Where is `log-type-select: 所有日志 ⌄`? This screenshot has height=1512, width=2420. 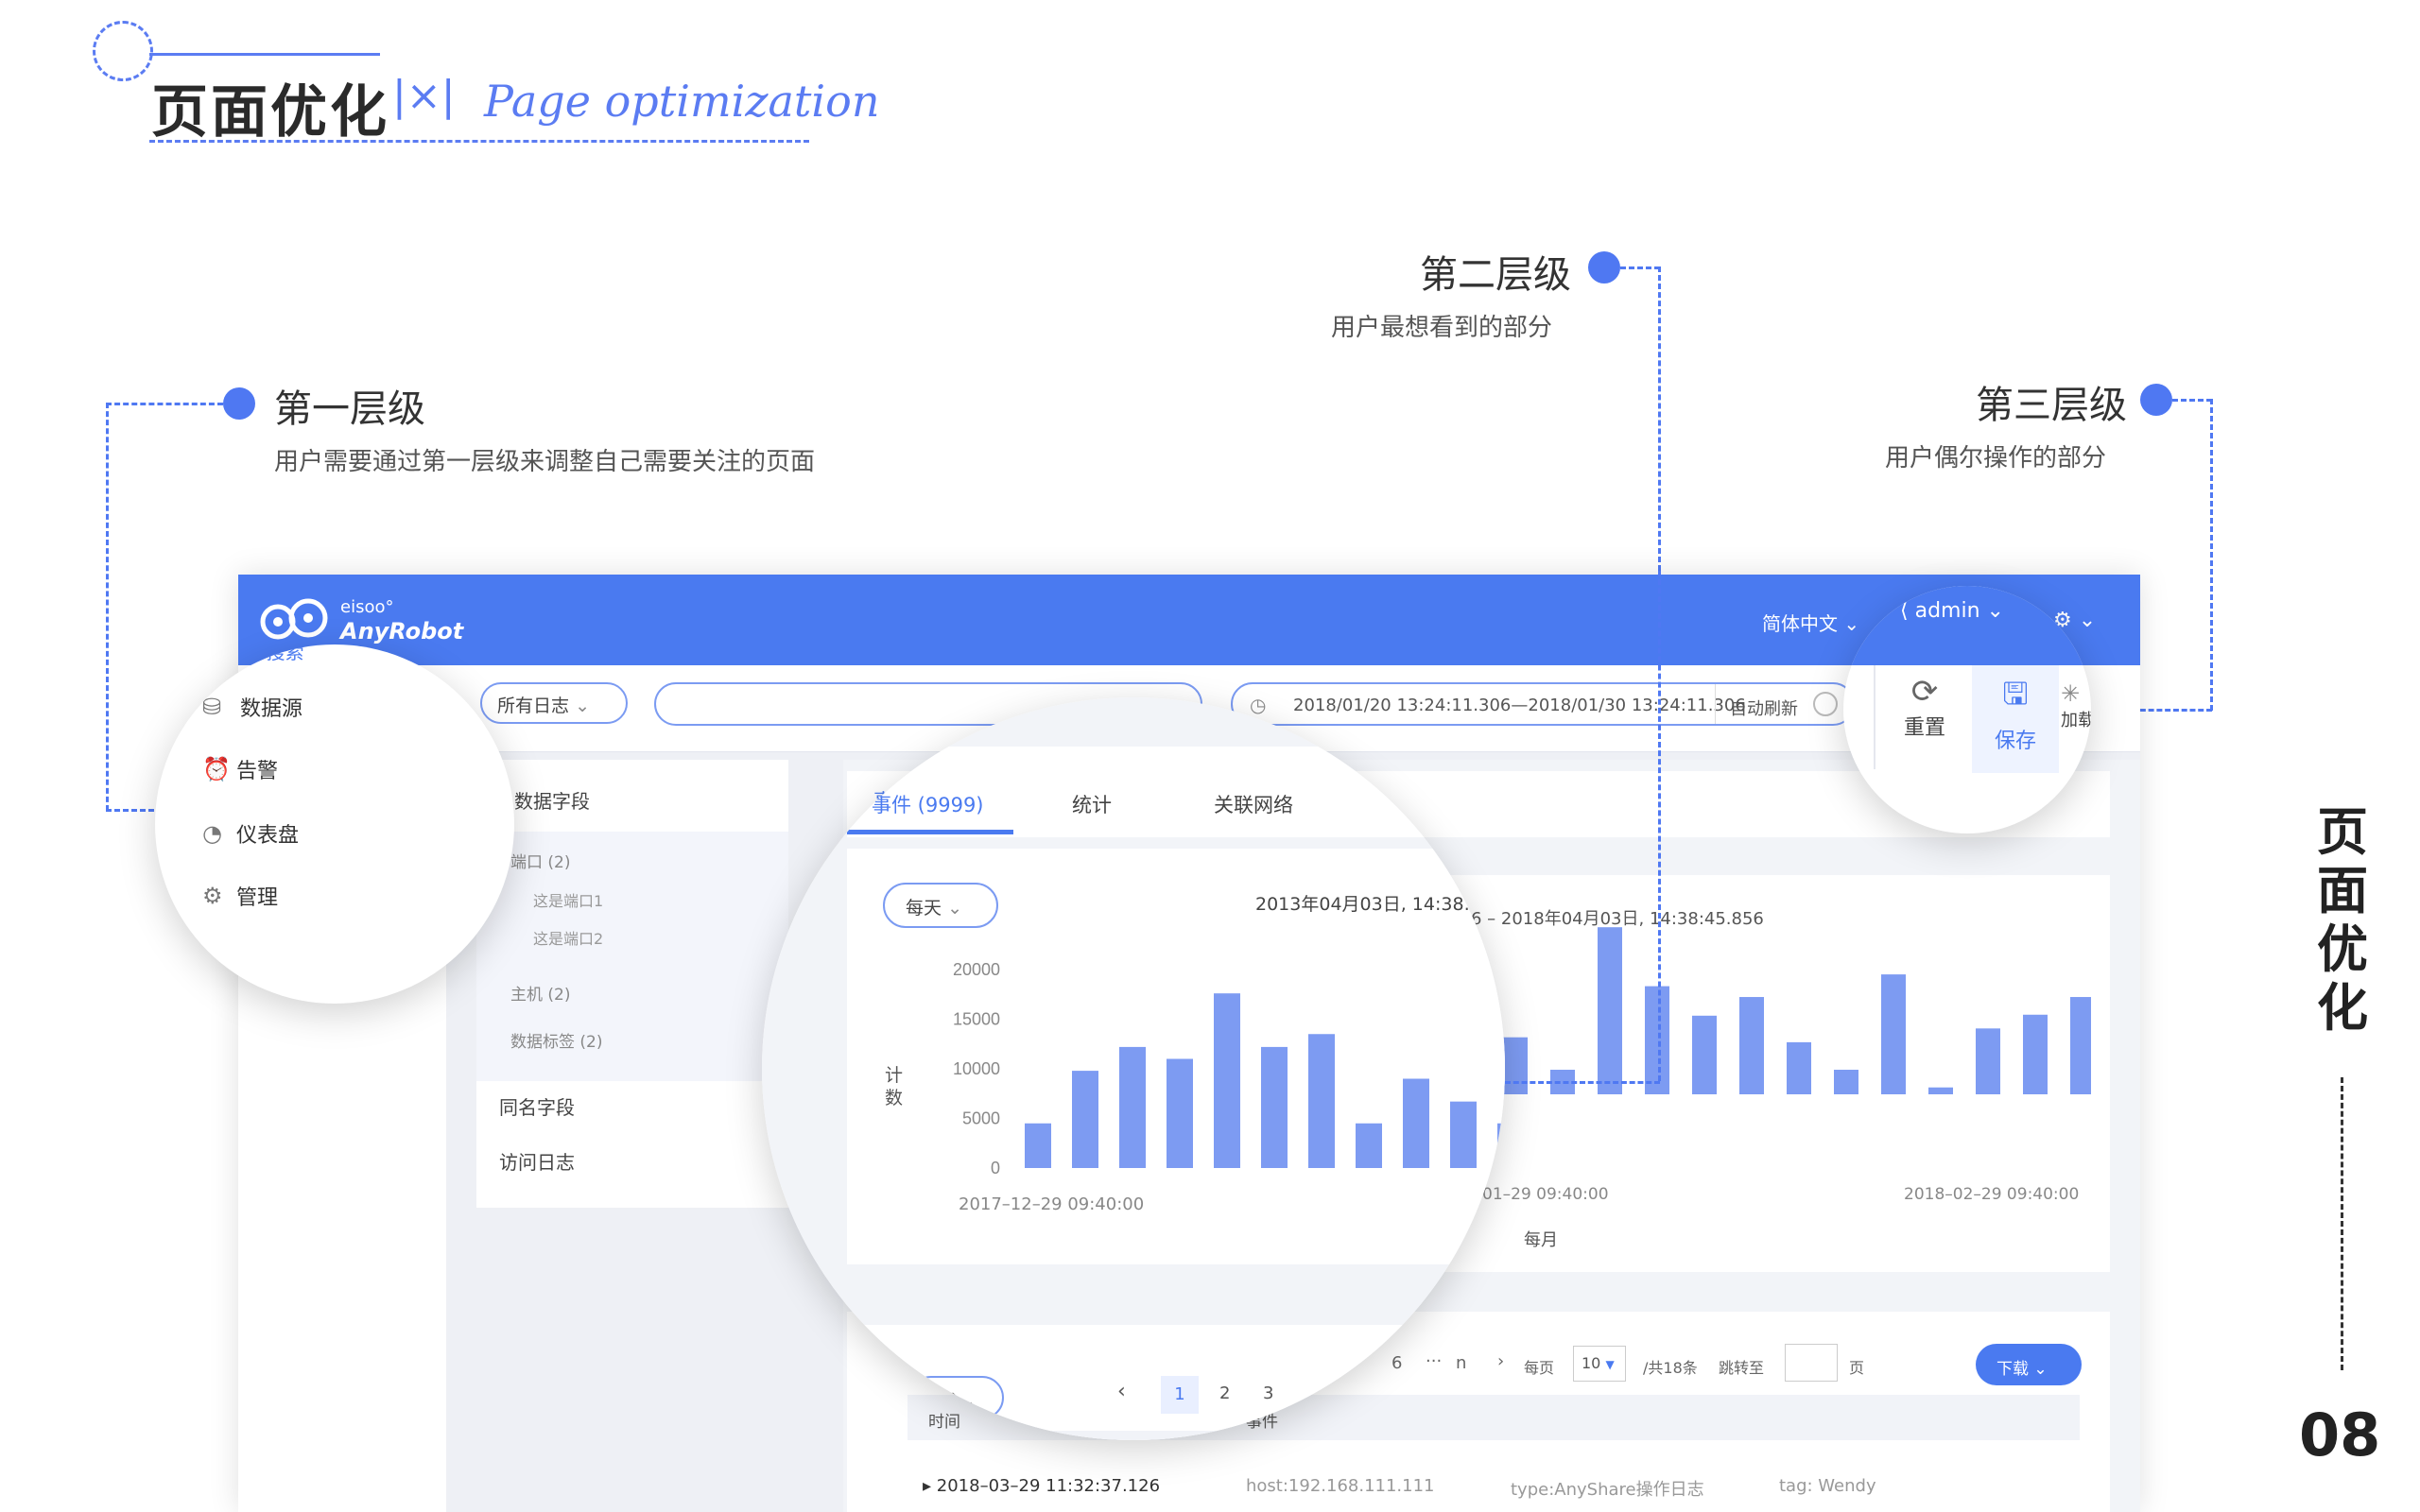 log-type-select: 所有日志 ⌄ is located at coordinates (554, 703).